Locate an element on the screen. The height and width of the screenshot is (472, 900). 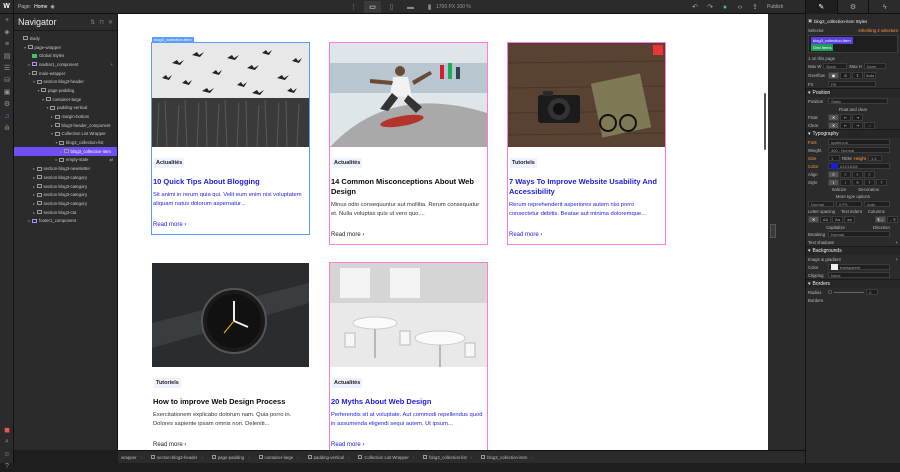
weight-select: 400 - Normal is located at coordinates (859, 150).